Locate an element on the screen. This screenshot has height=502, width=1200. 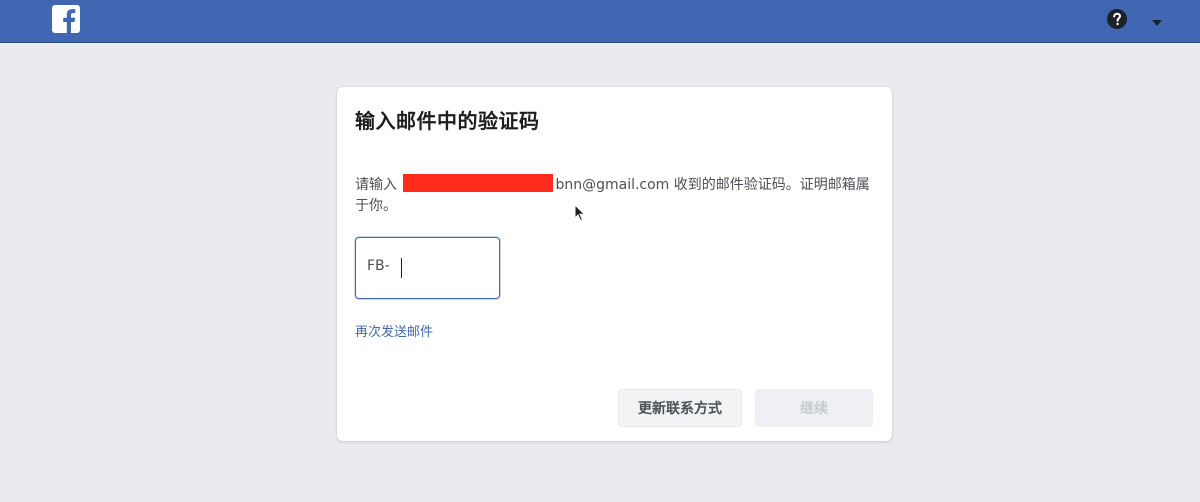
resend-email-link: 再次发送邮件 is located at coordinates (394, 330).